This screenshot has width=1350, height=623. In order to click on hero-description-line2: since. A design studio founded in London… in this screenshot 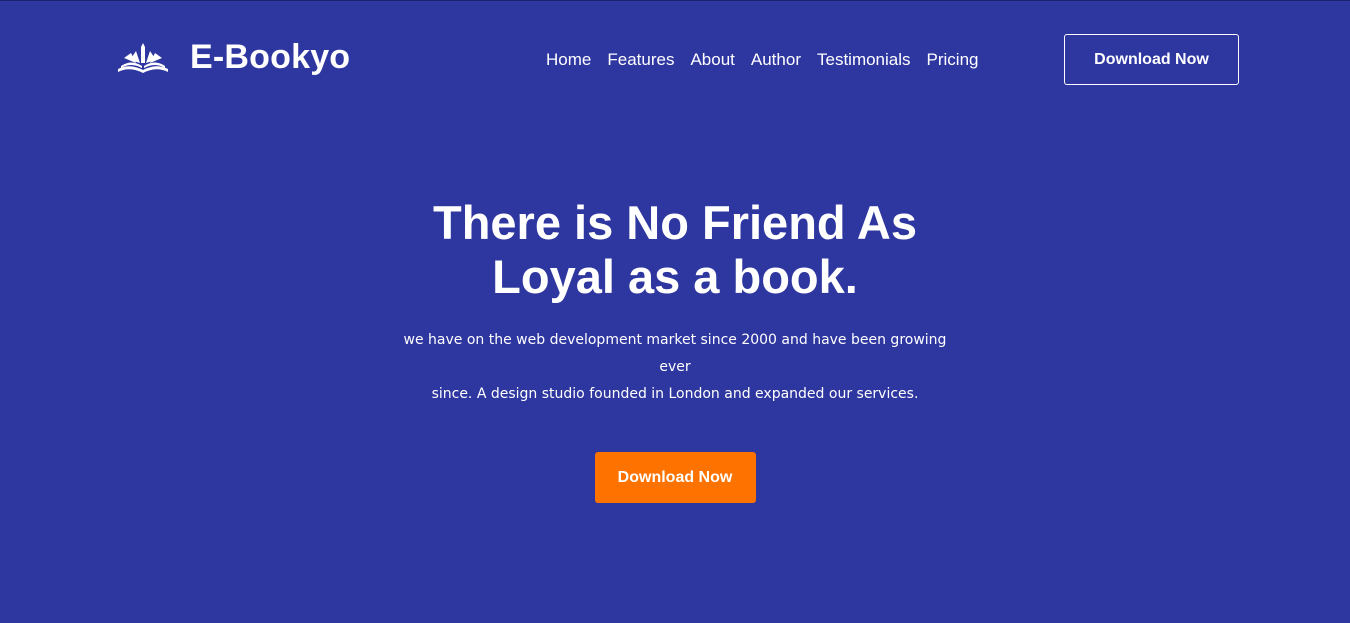, I will do `click(675, 394)`.